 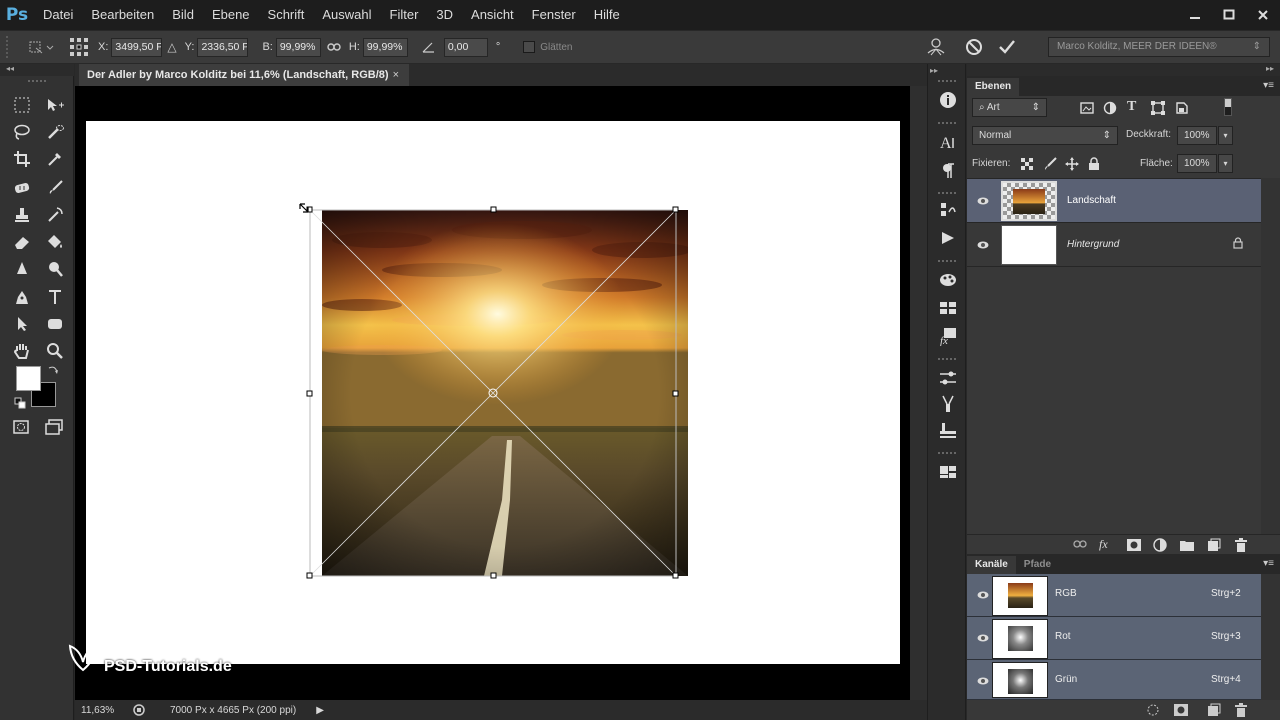 I want to click on filter-toggle, so click(x=1228, y=107).